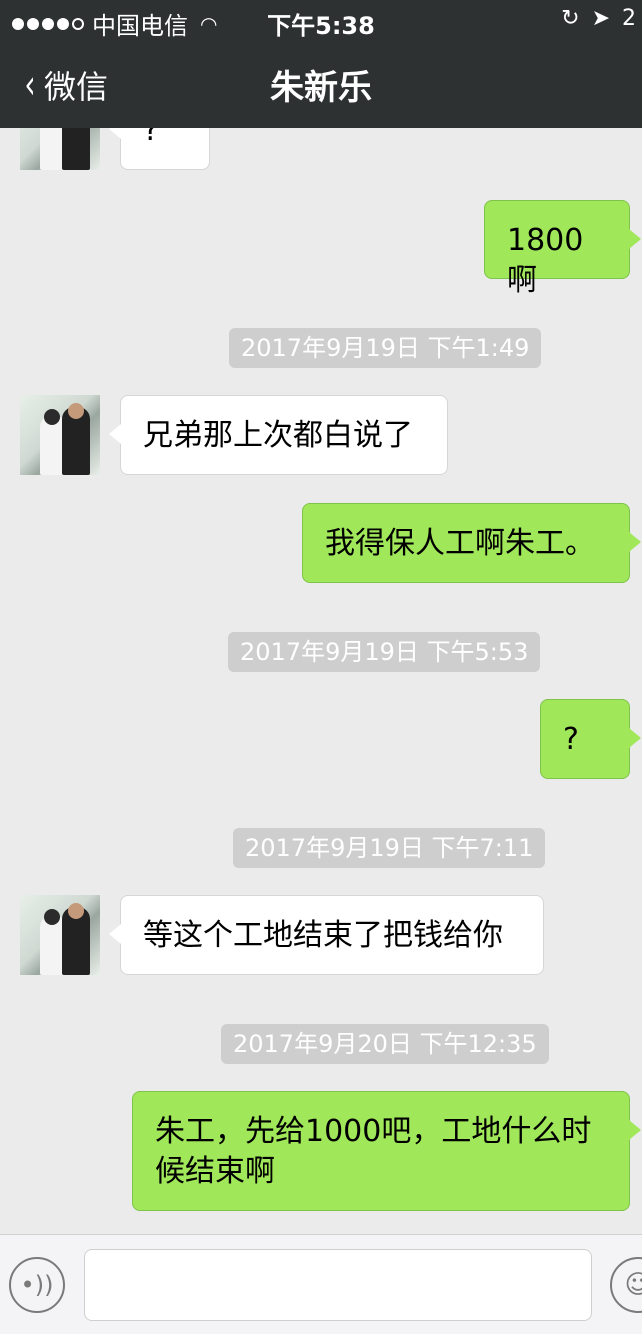 The image size is (642, 1334). Describe the element at coordinates (326, 935) in the screenshot. I see `message-bubble-incoming: 等这个工地结束了把钱给你` at that location.